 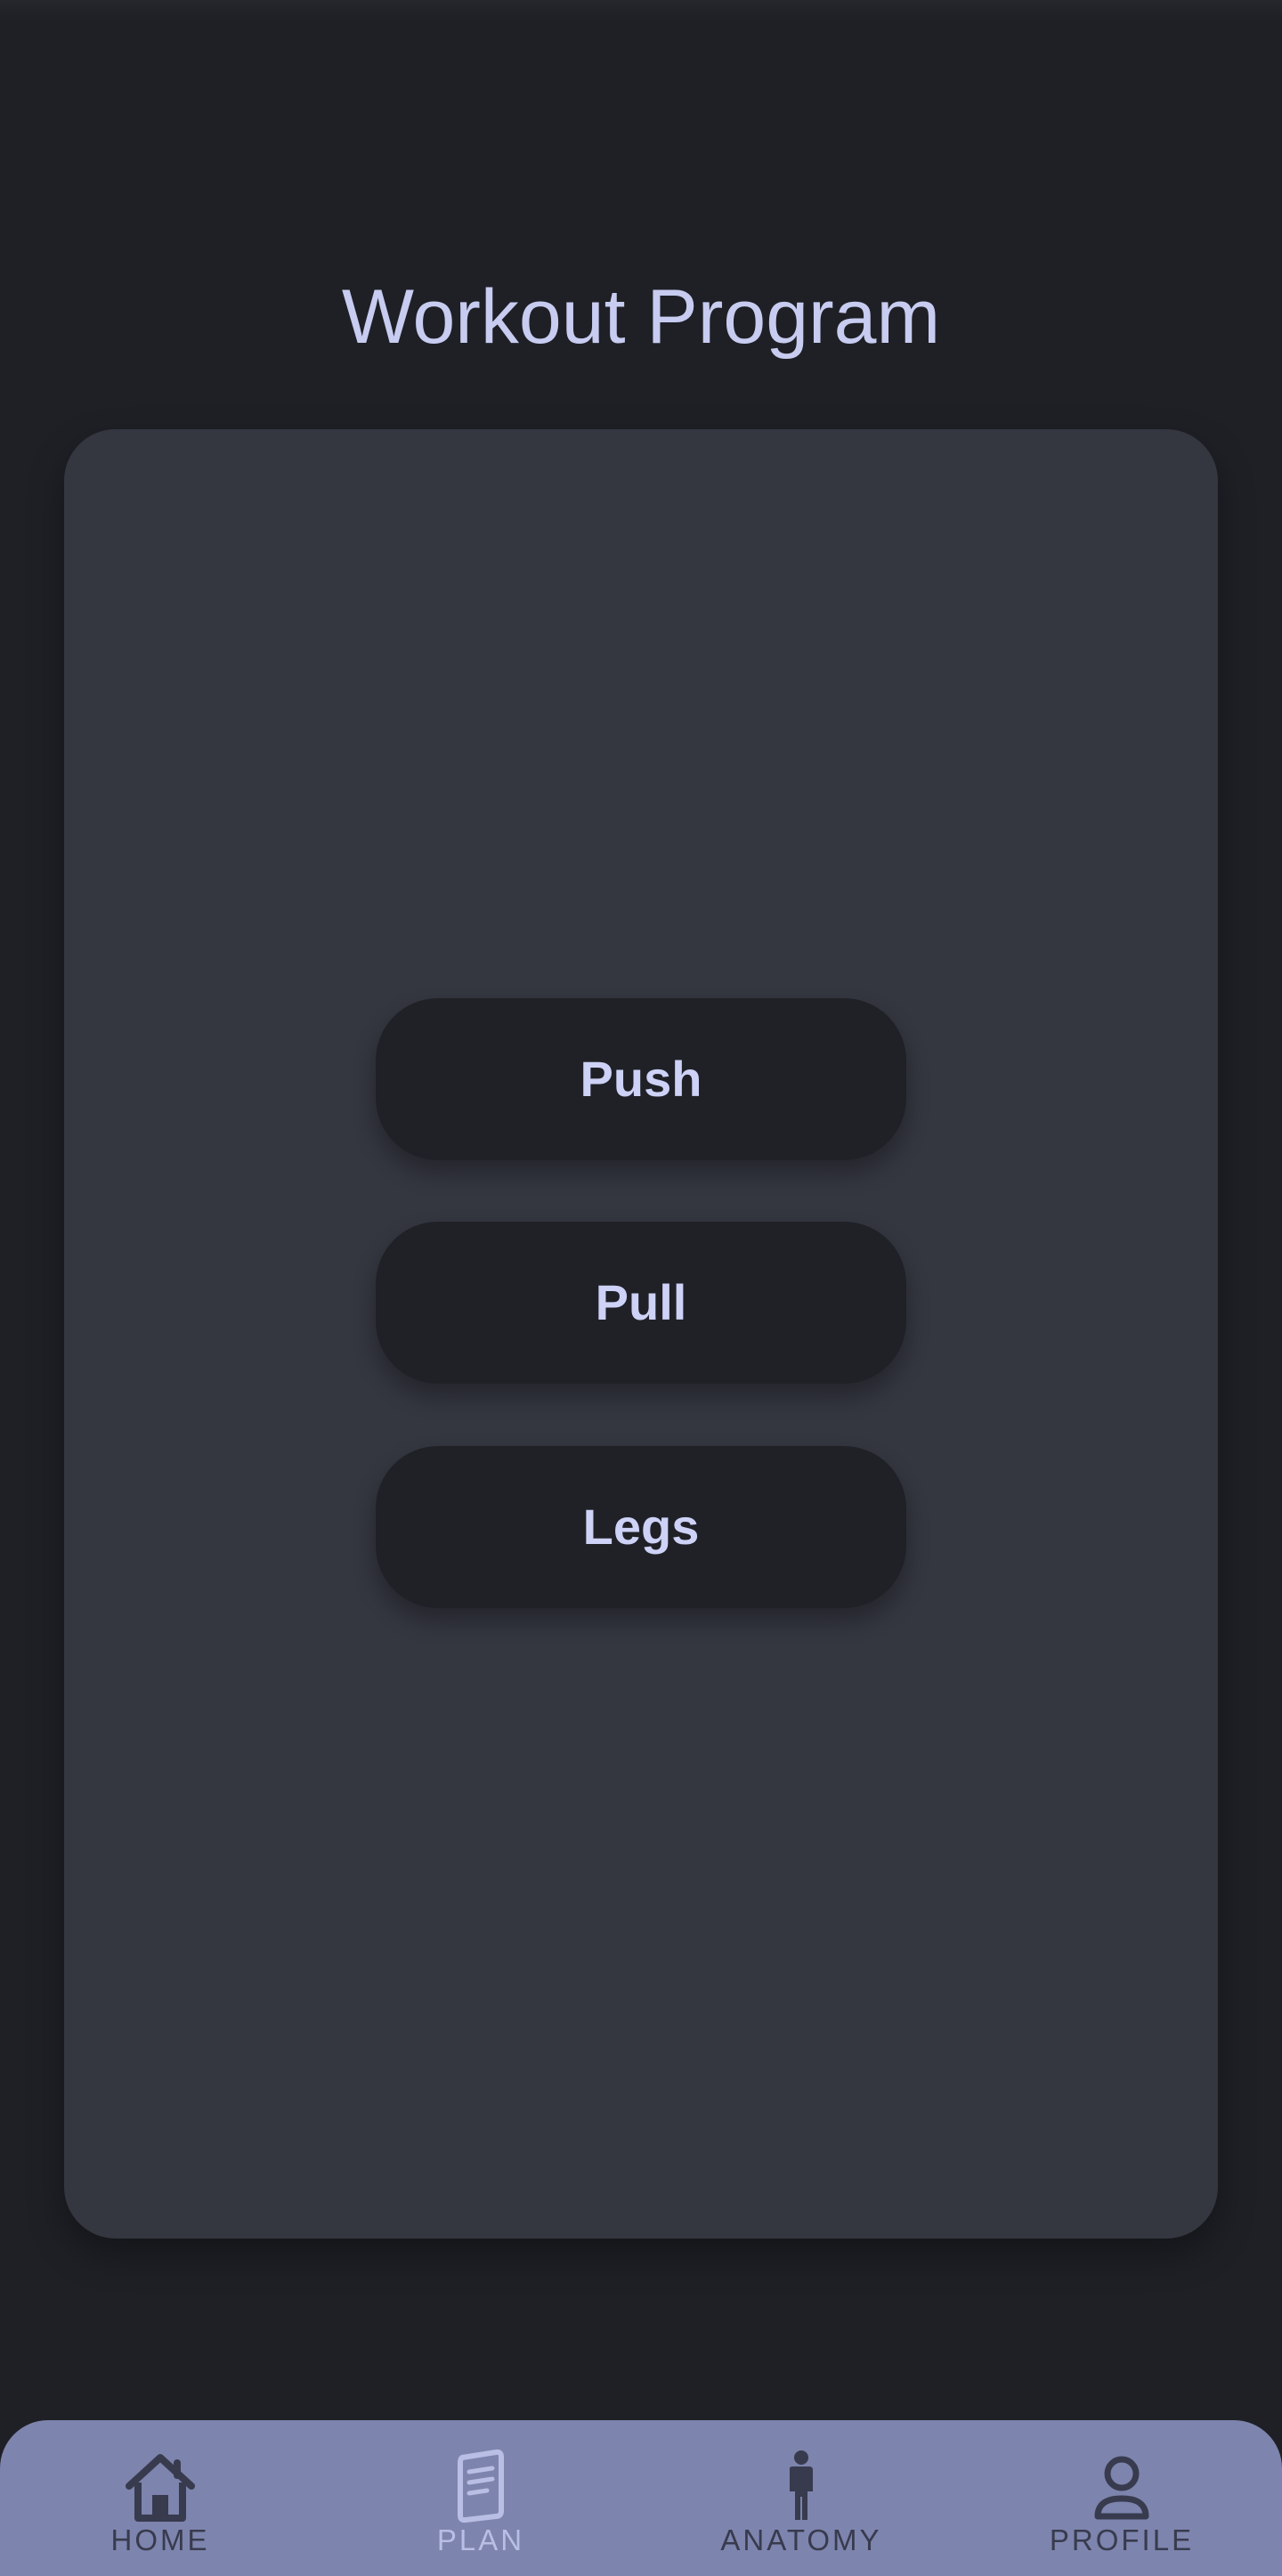 I want to click on nav-item-plan: PLAN, so click(x=480, y=2498).